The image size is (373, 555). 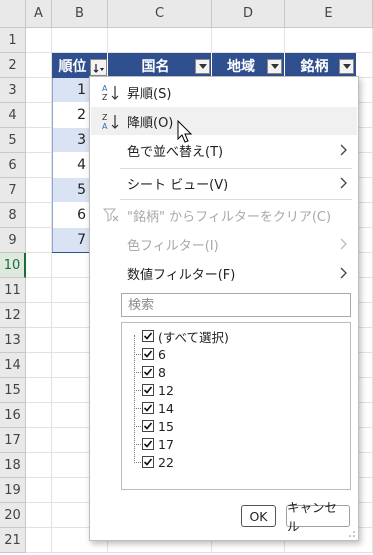 What do you see at coordinates (13, 165) in the screenshot?
I see `row-header-6: 6` at bounding box center [13, 165].